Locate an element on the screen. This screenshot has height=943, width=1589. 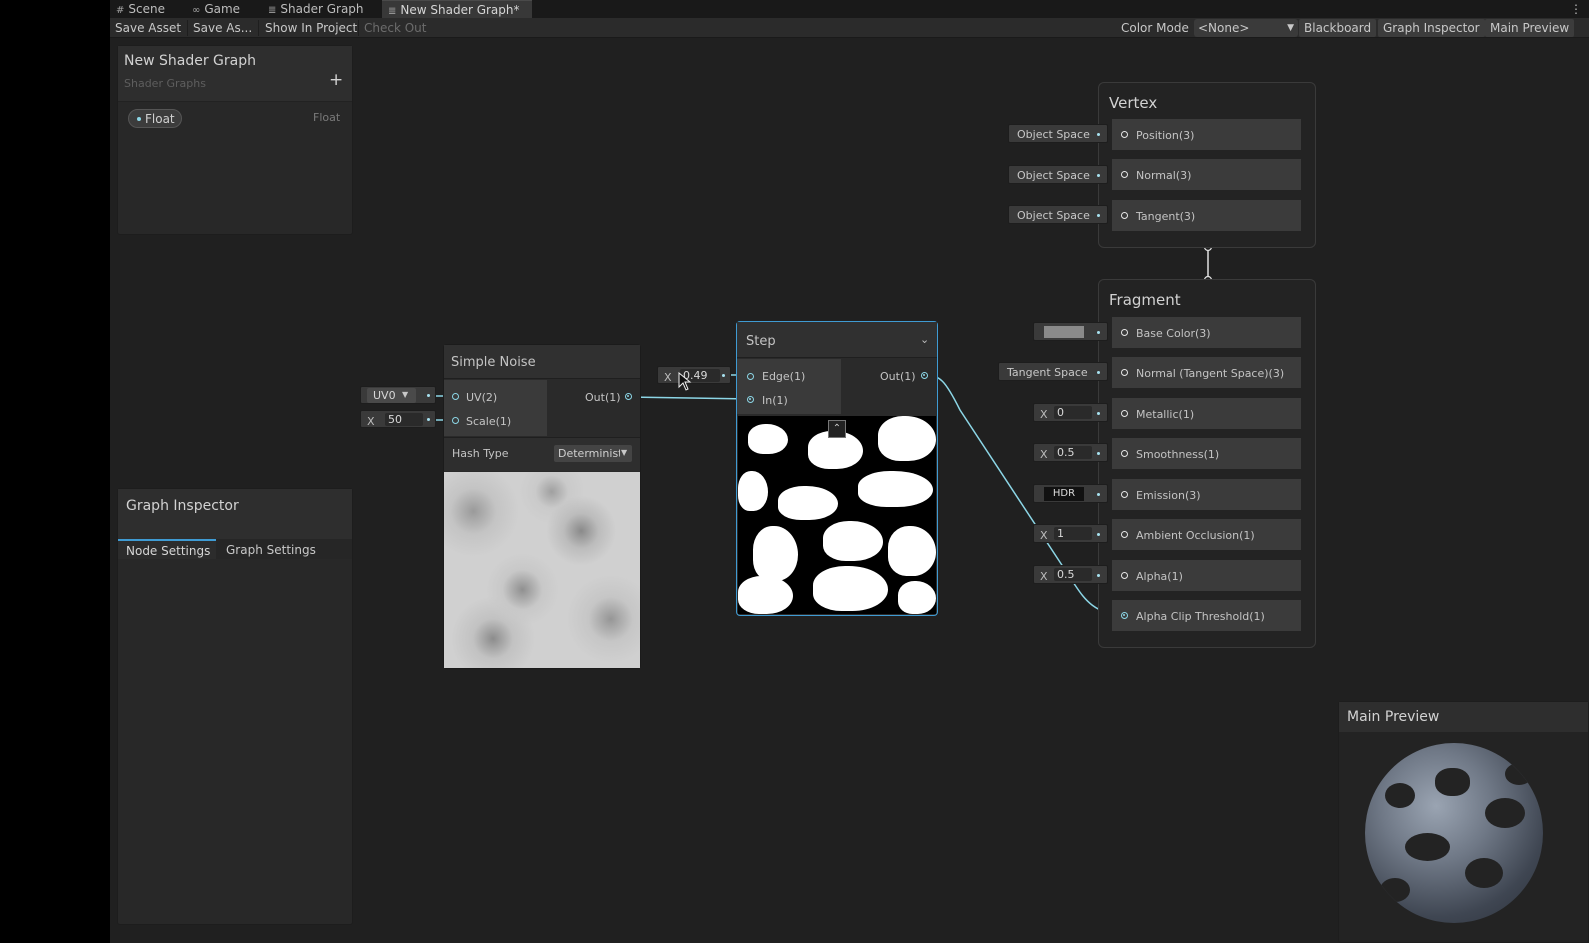
normal-space-field: Object Space is located at coordinates (1058, 174).